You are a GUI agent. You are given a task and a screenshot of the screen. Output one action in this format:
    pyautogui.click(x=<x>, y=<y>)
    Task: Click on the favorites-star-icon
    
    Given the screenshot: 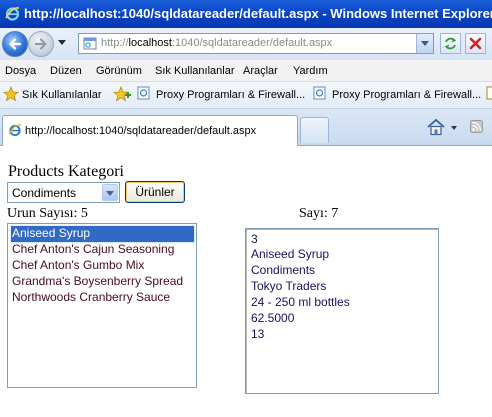 What is the action you would take?
    pyautogui.click(x=11, y=94)
    